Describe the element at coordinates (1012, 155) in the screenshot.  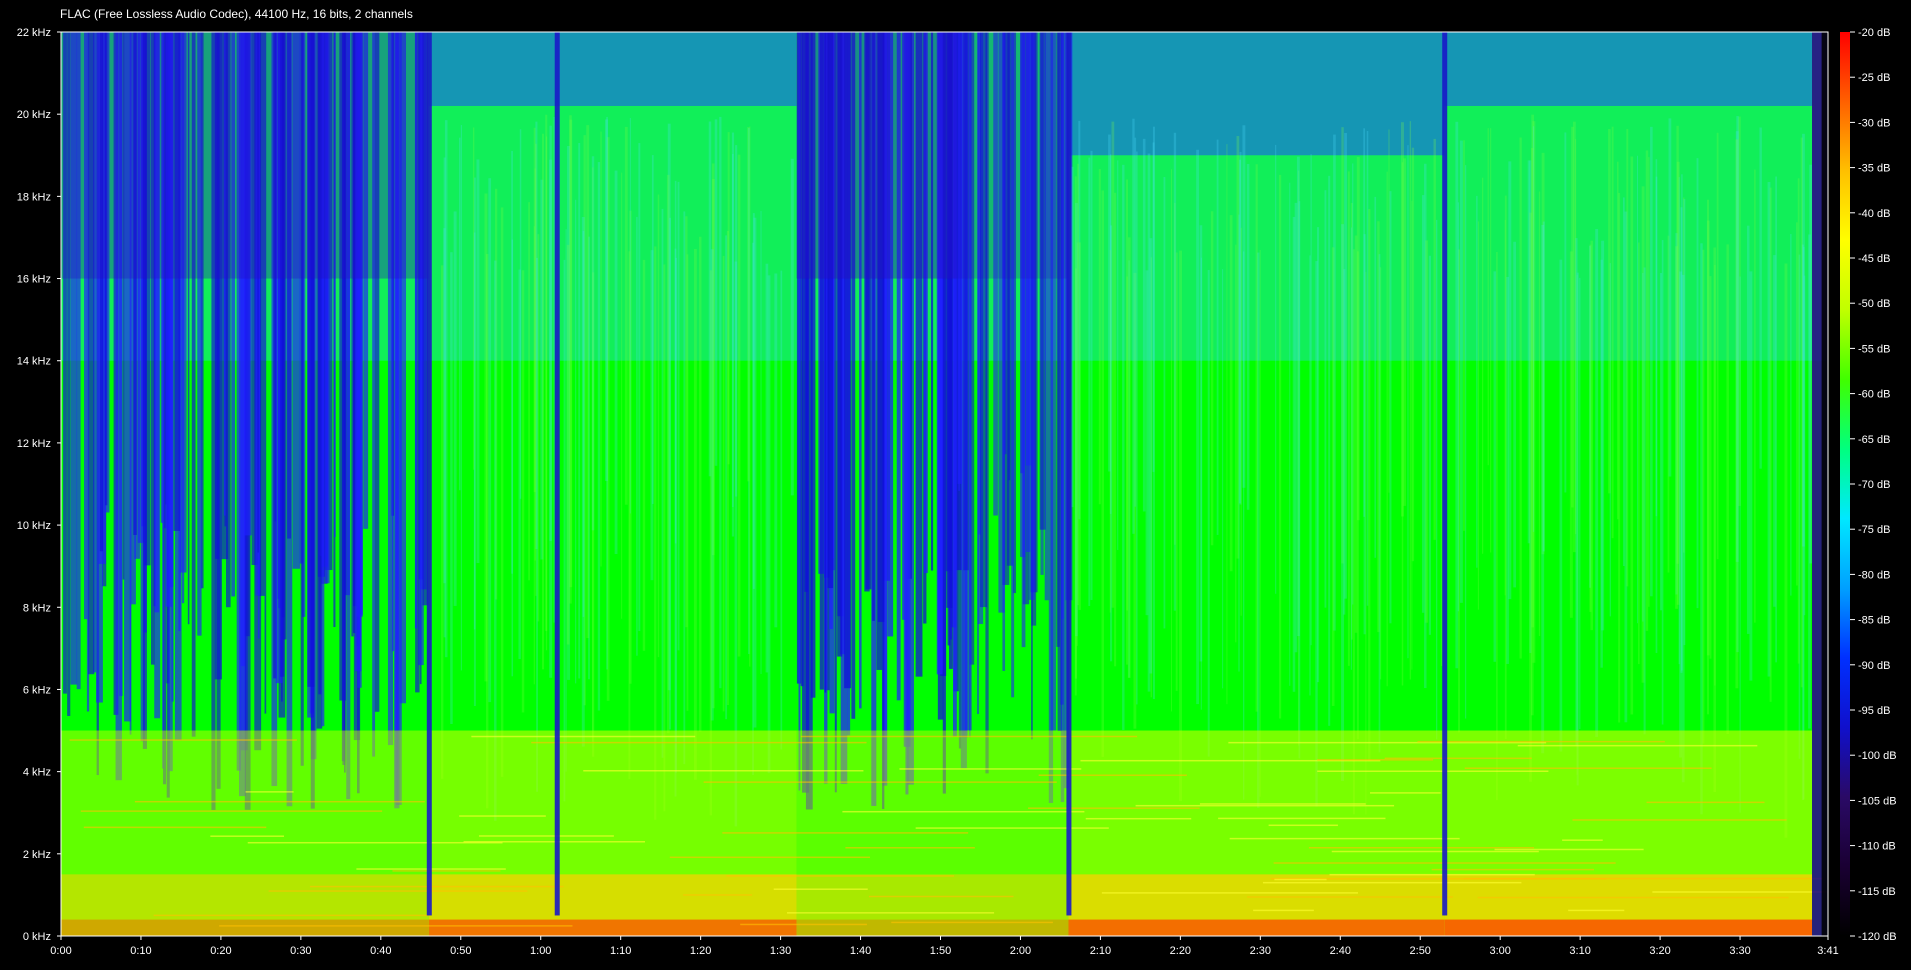
I see `quiet-band` at that location.